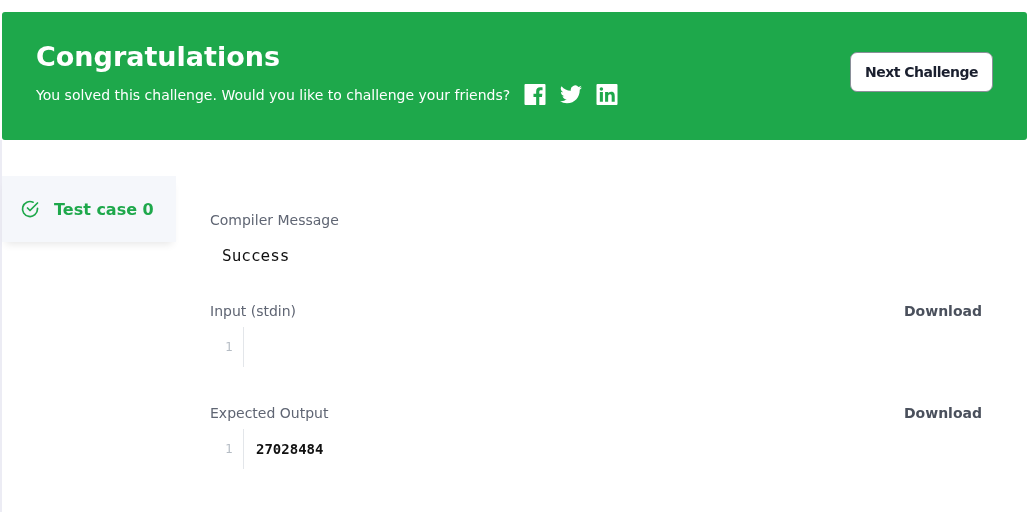  I want to click on section-label: Expected Output, so click(269, 413).